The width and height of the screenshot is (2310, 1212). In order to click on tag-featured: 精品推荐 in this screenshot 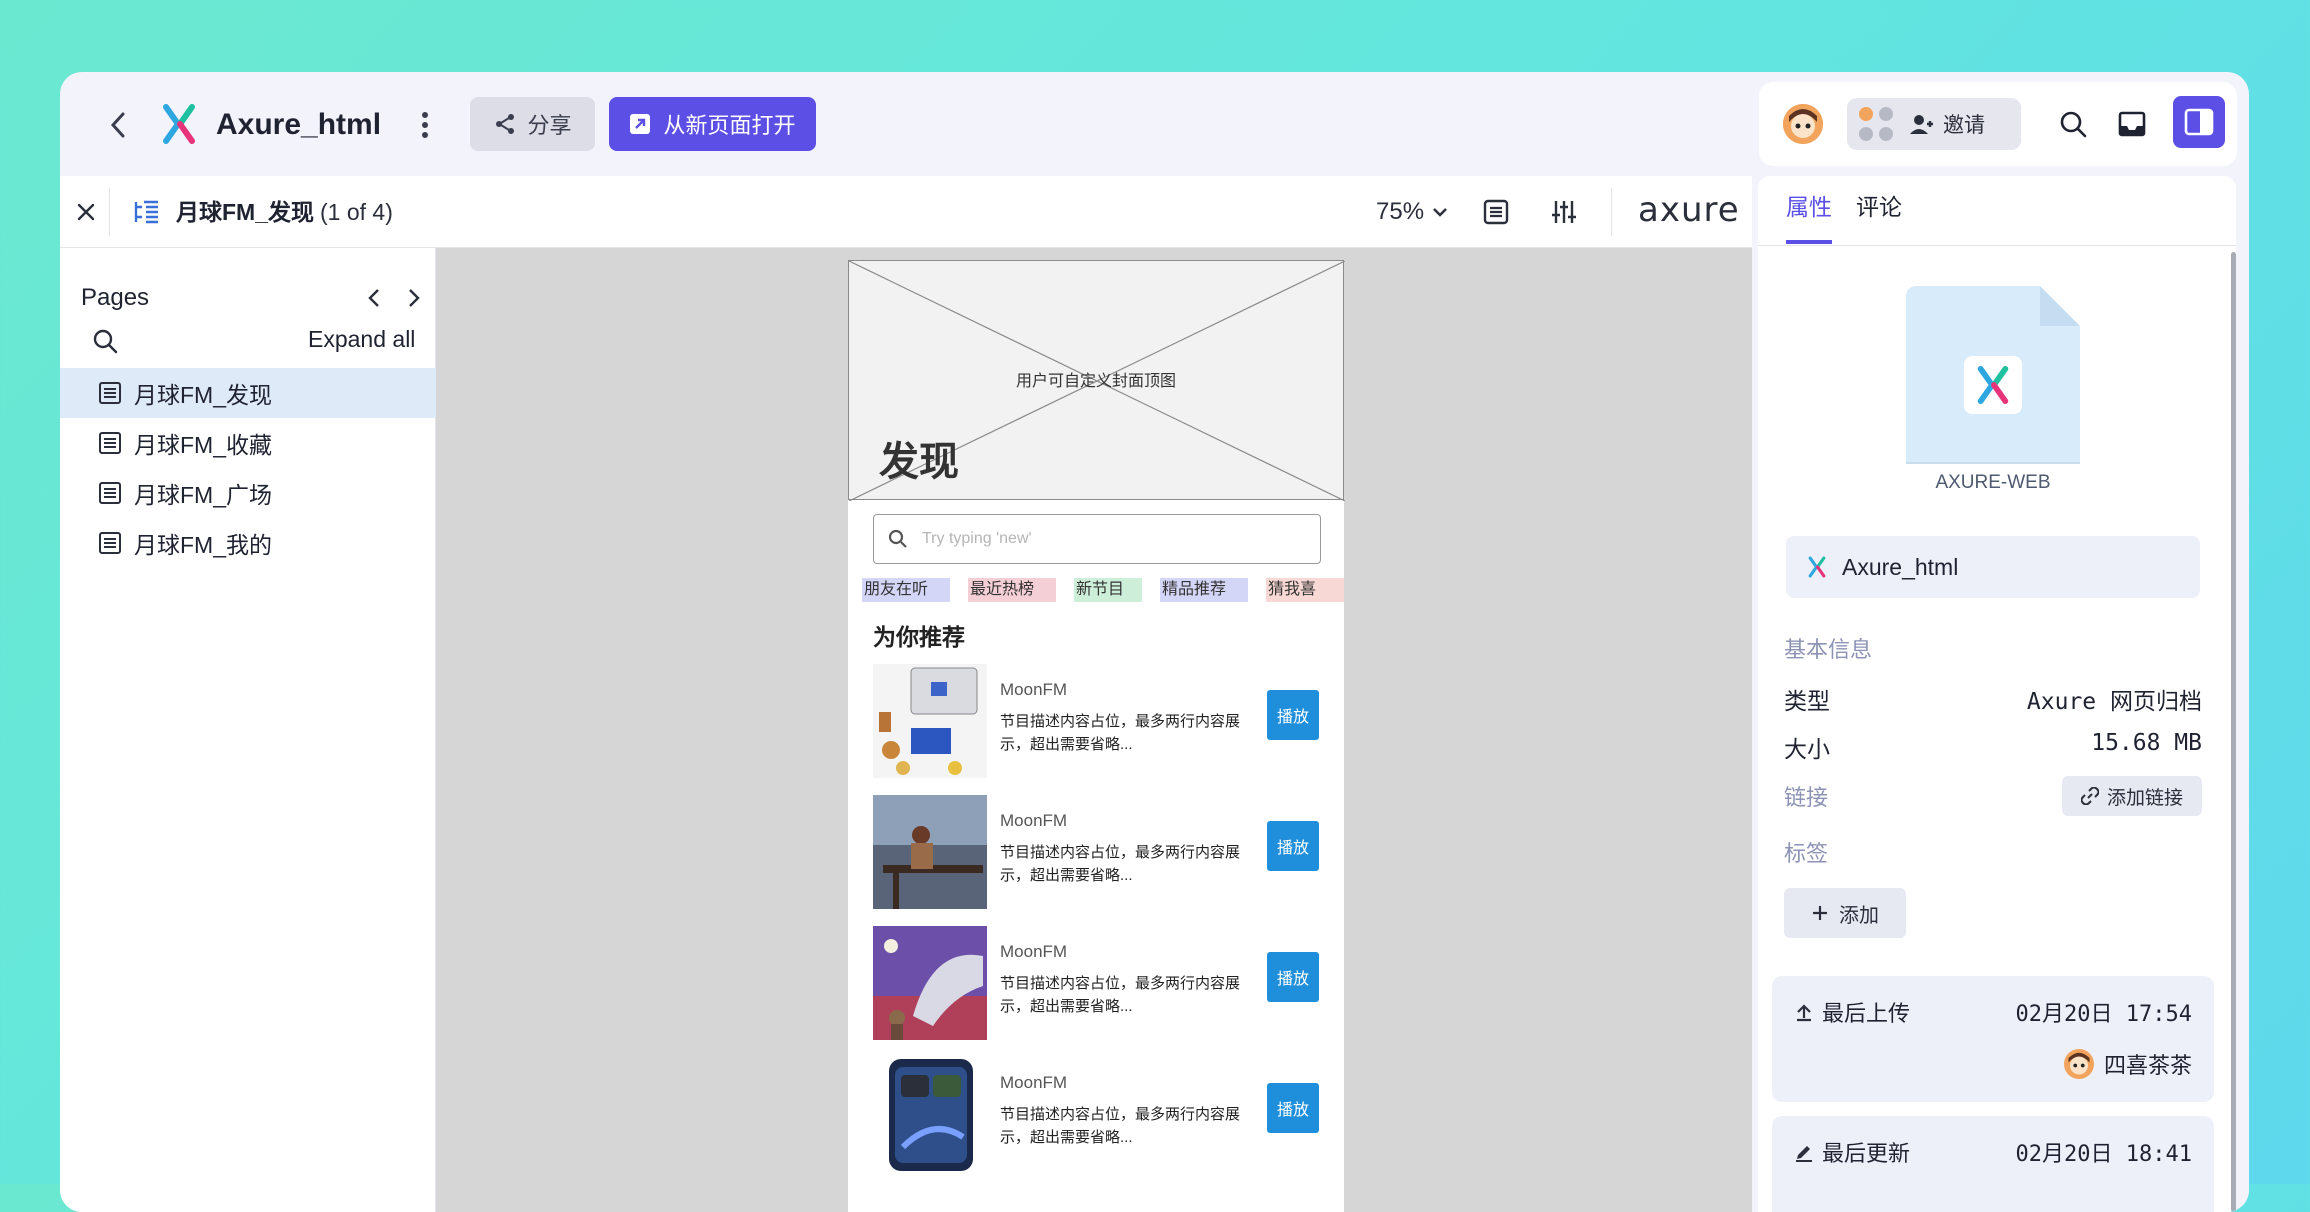, I will do `click(1204, 590)`.